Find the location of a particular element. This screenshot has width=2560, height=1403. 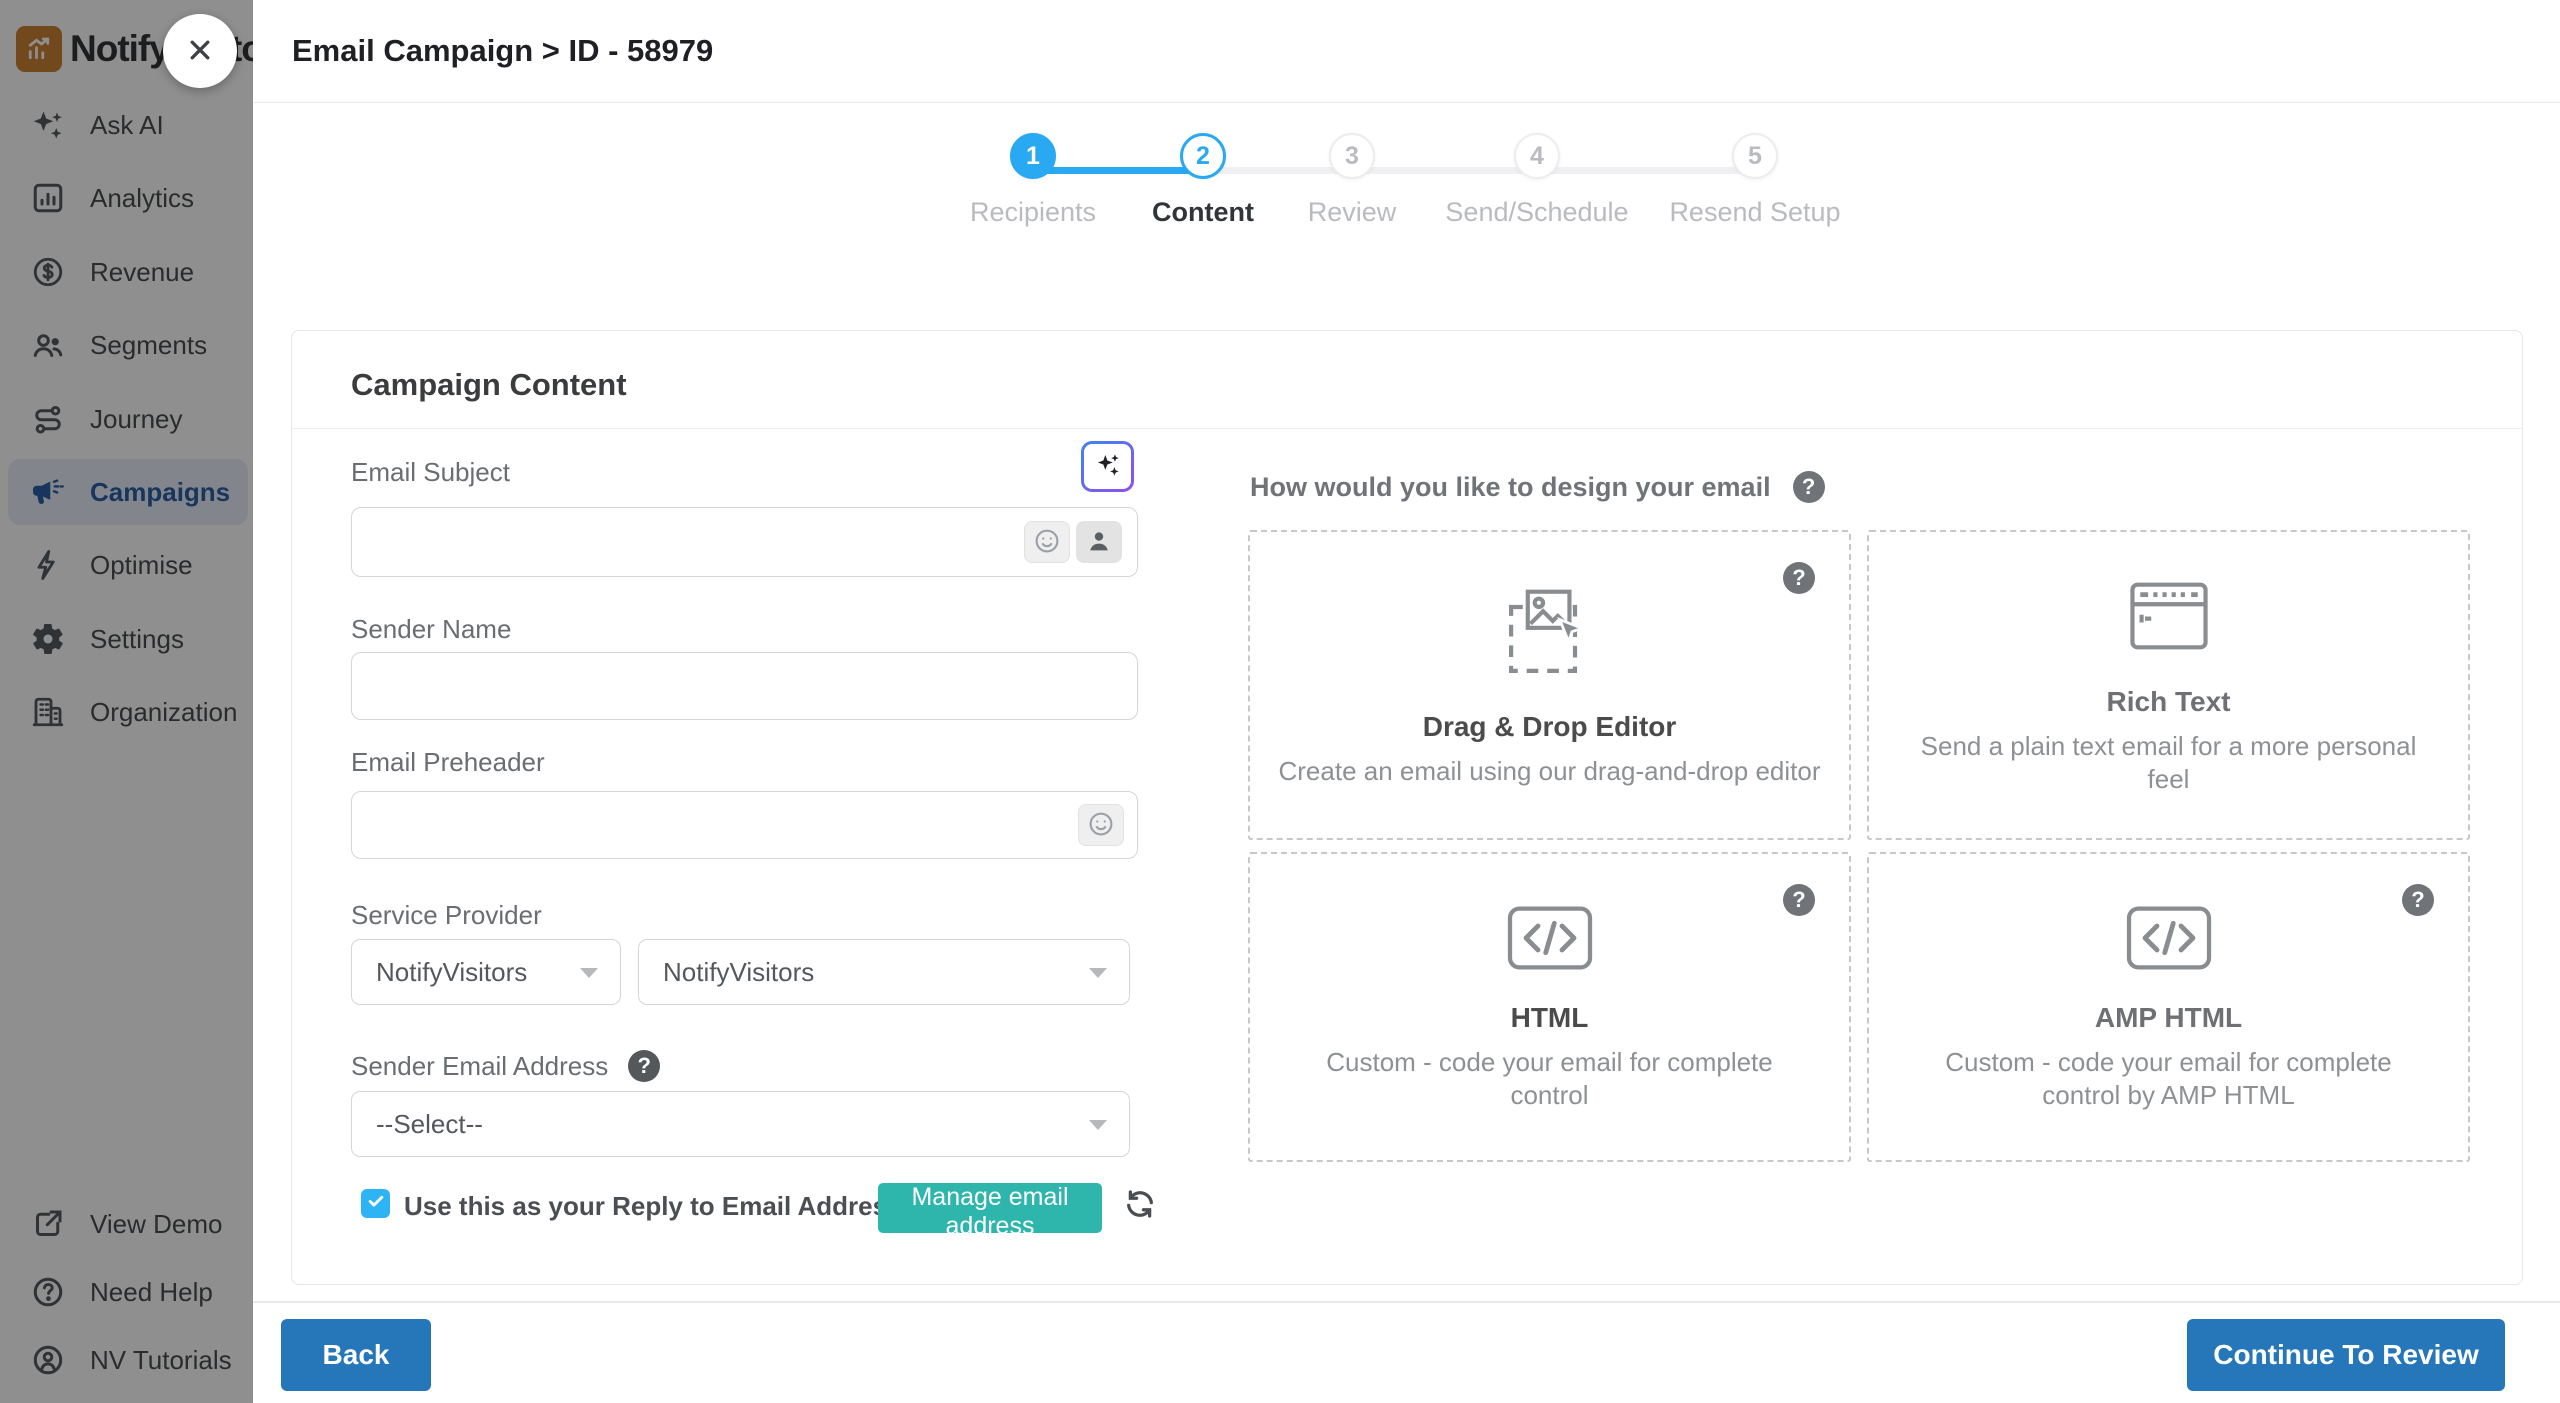

sender-email-label-row: Sender Email Address ? is located at coordinates (506, 1066).